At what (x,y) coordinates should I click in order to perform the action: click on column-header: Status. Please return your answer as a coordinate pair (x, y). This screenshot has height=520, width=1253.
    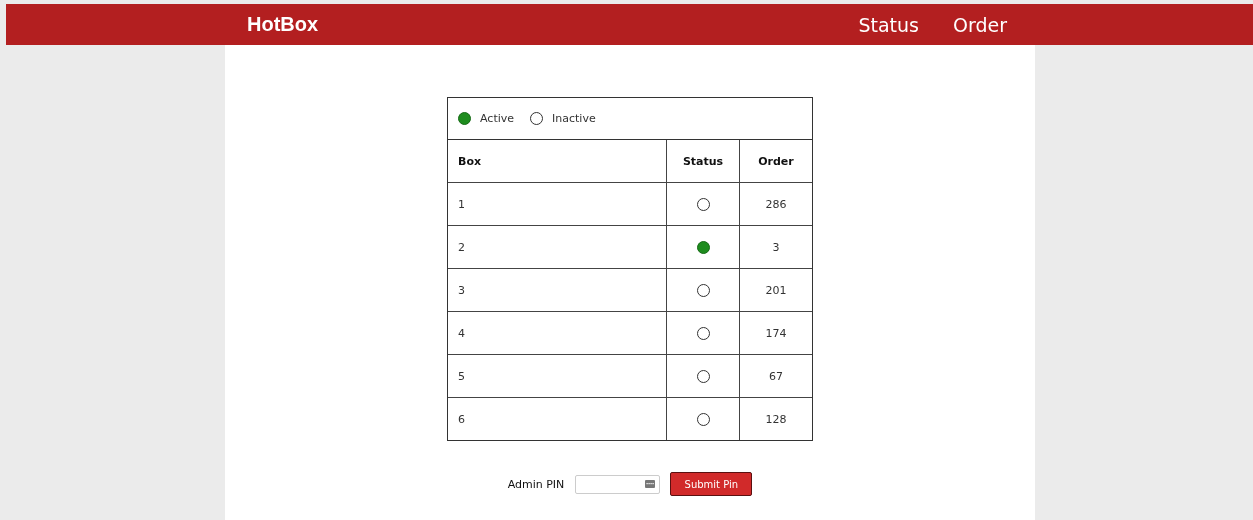
    Looking at the image, I should click on (703, 161).